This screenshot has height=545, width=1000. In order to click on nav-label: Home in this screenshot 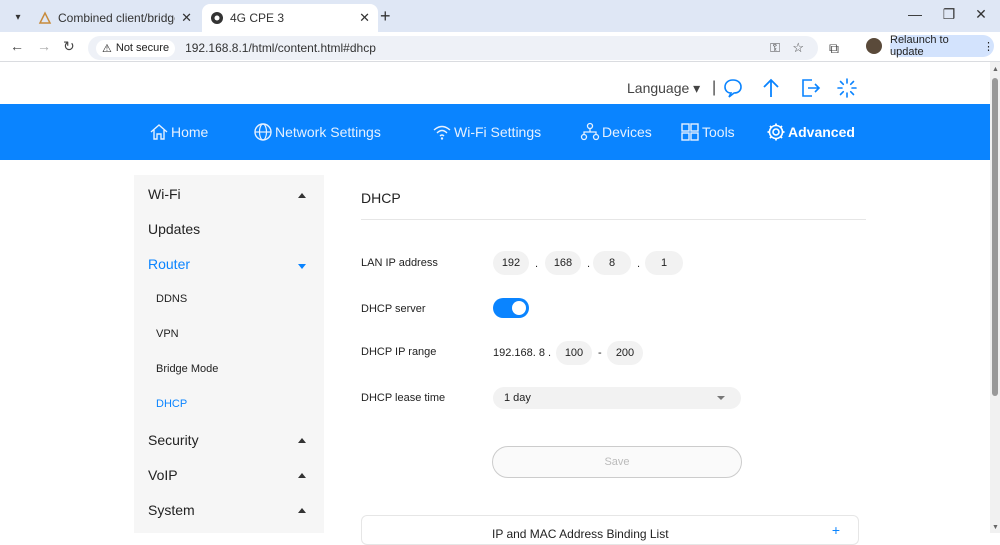, I will do `click(190, 132)`.